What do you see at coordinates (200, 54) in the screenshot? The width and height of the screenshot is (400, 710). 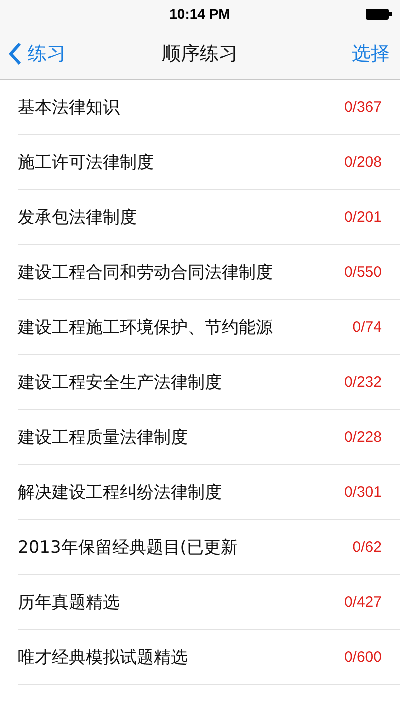 I see `nav-title: 顺序练习` at bounding box center [200, 54].